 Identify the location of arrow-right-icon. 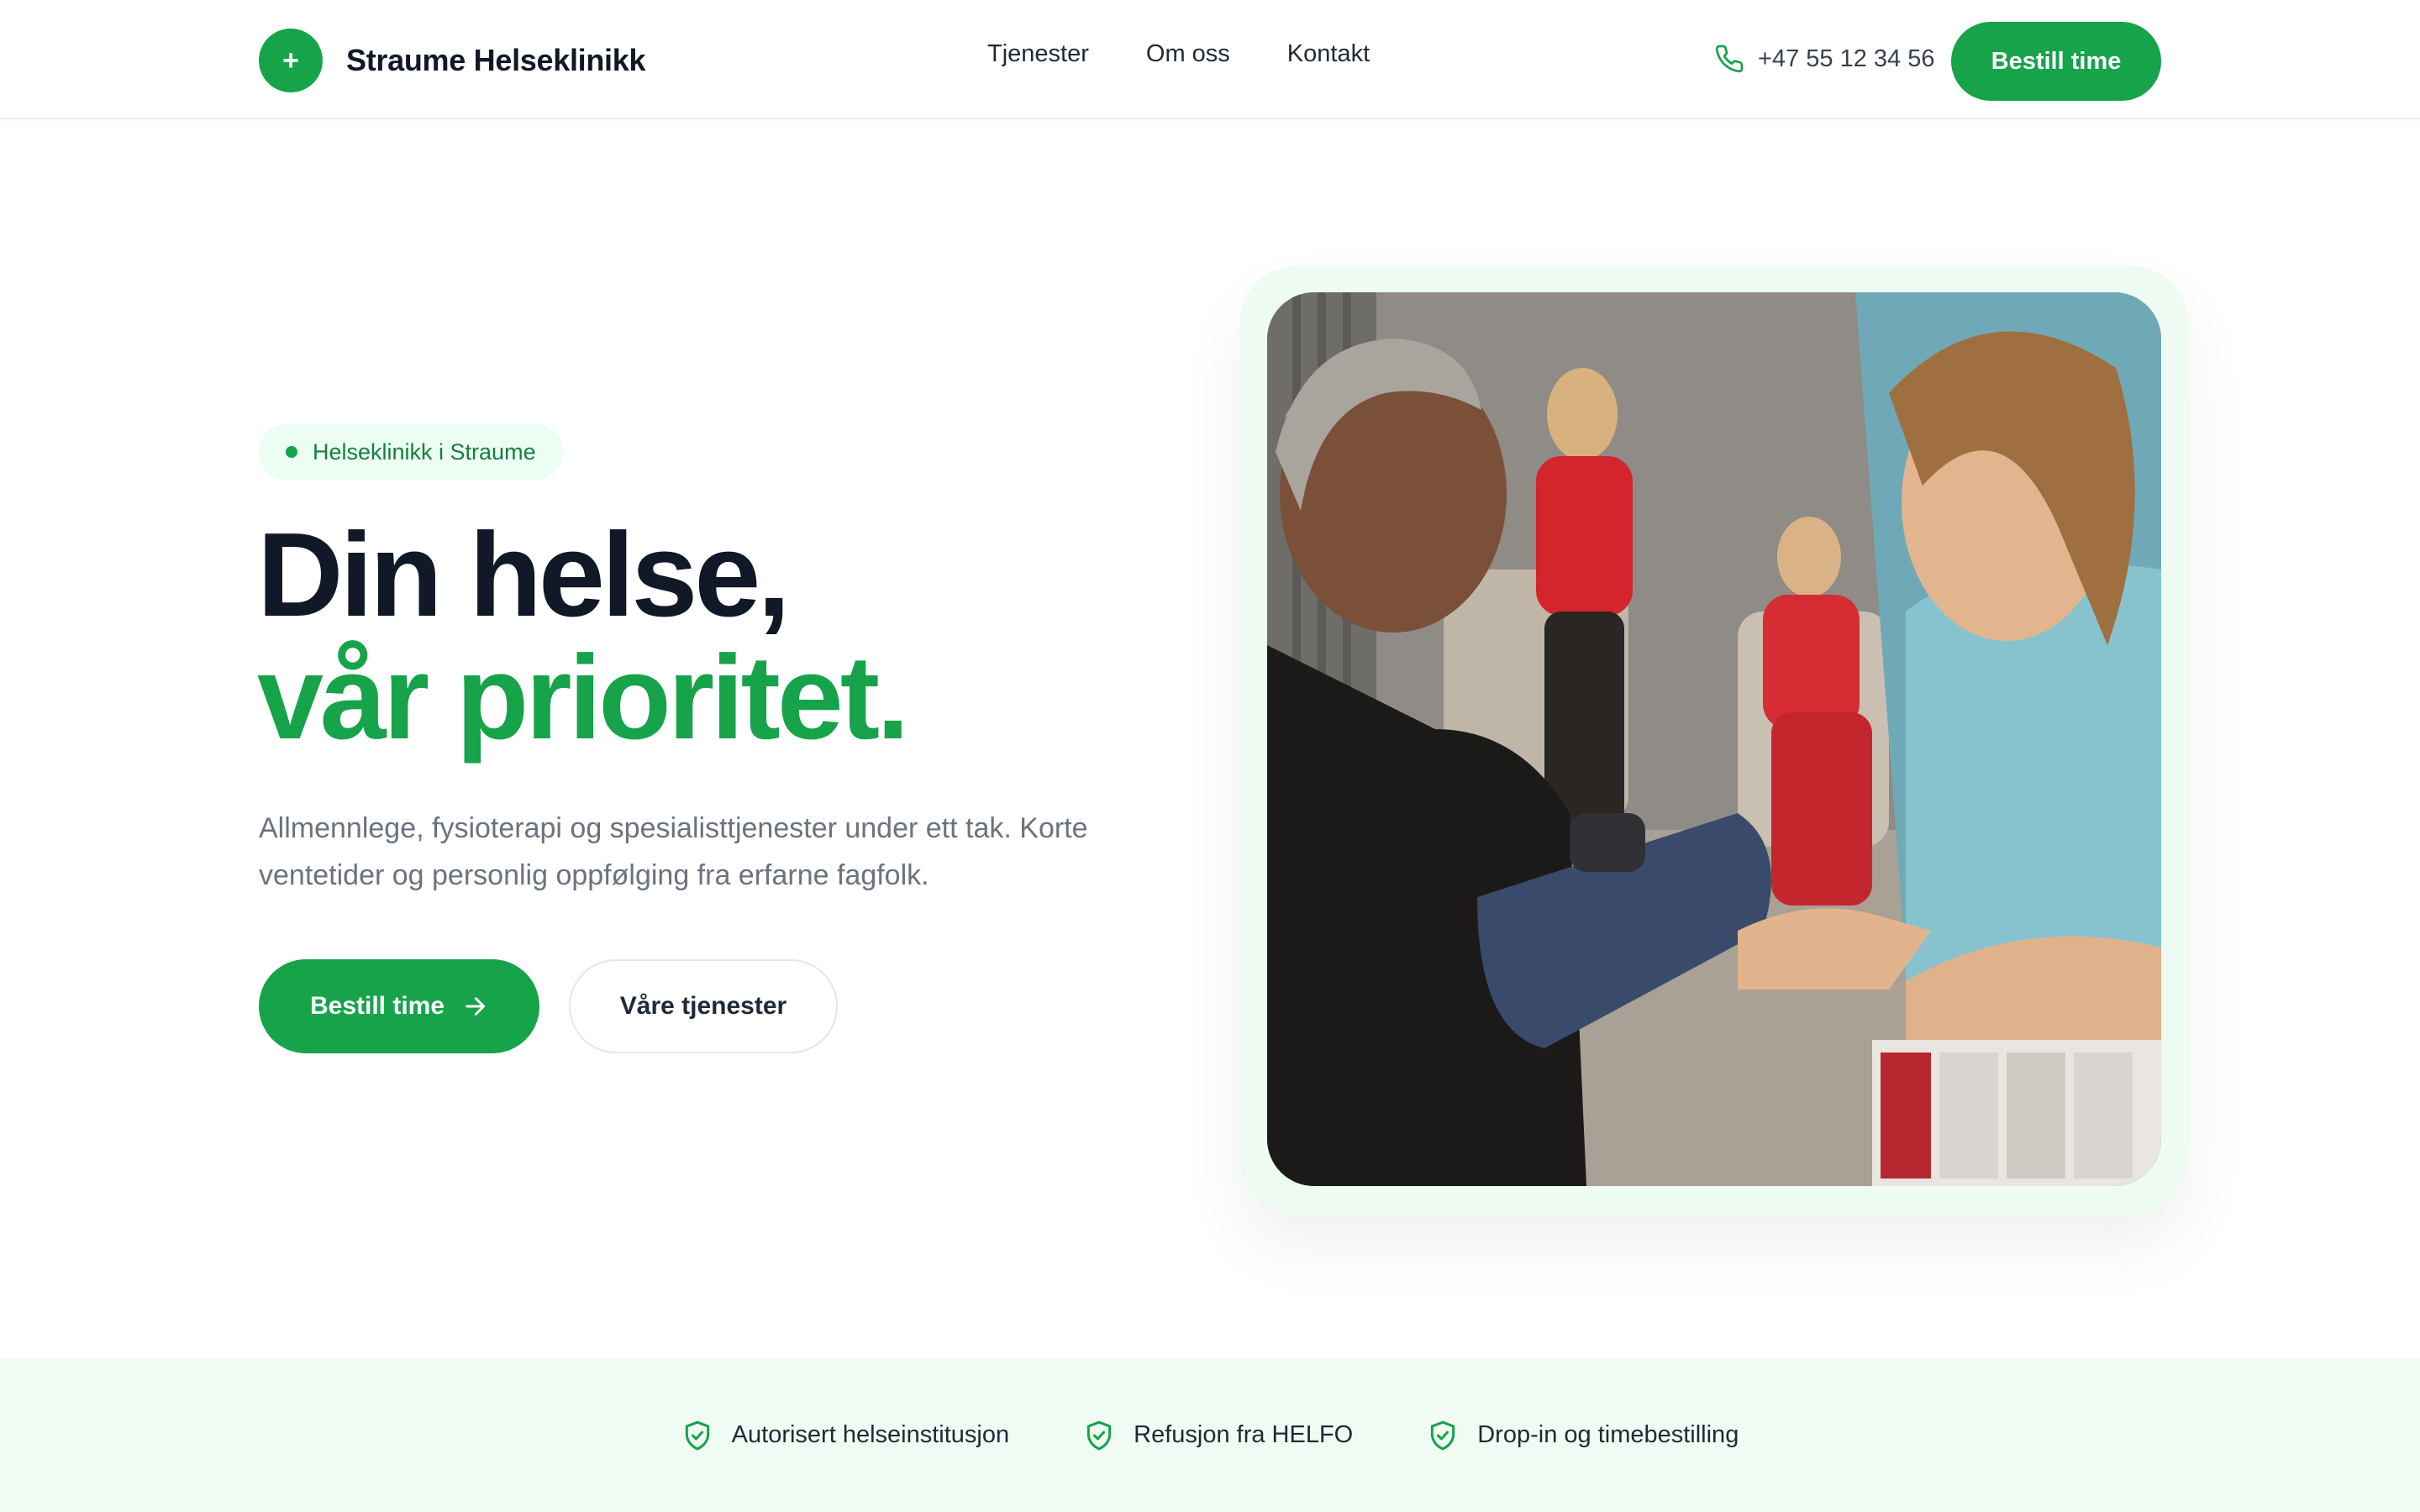
(476, 1006).